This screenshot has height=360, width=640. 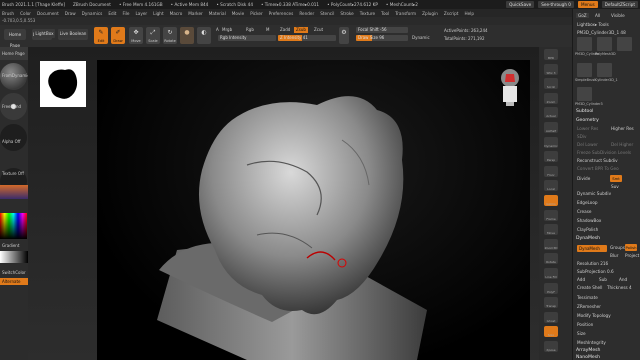 What do you see at coordinates (551, 54) in the screenshot?
I see `shelf-bpr-button: BPR` at bounding box center [551, 54].